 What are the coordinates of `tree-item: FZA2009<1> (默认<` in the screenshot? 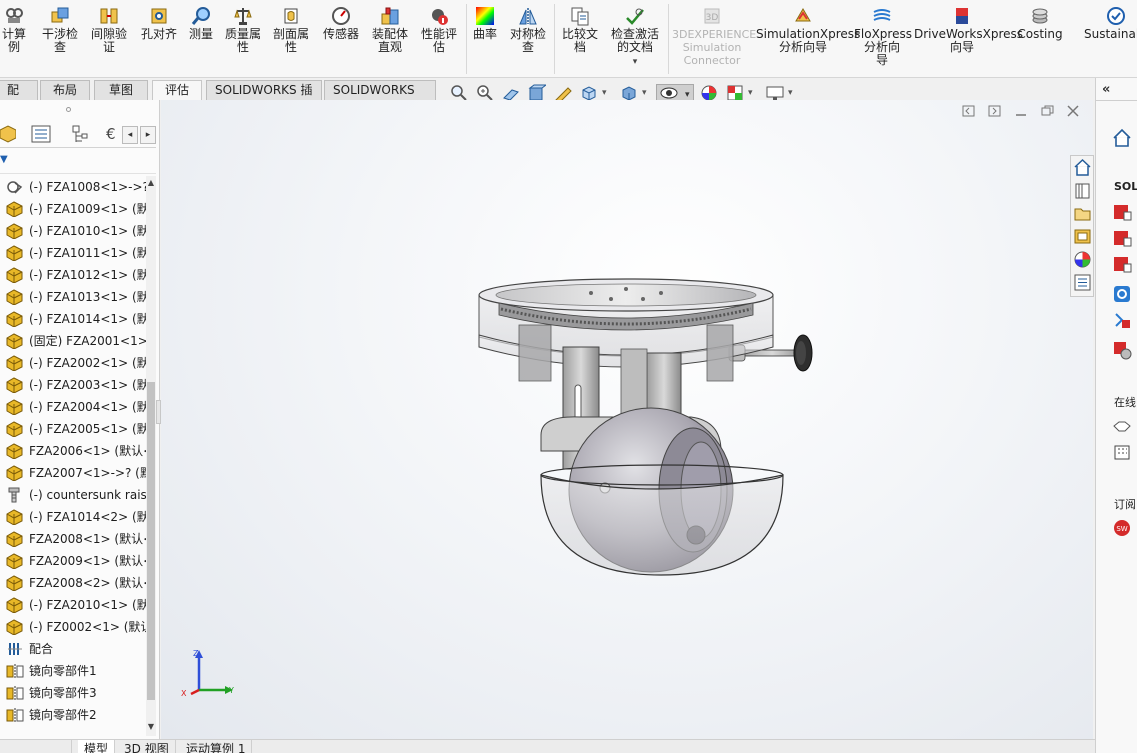 It's located at (73, 561).